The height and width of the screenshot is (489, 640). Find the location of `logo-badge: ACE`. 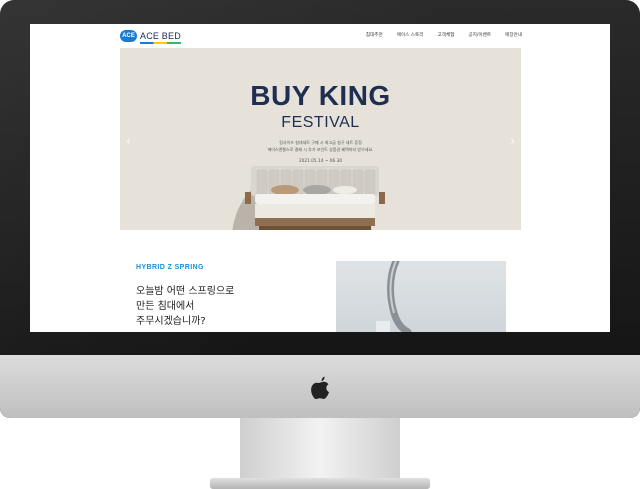

logo-badge: ACE is located at coordinates (128, 36).